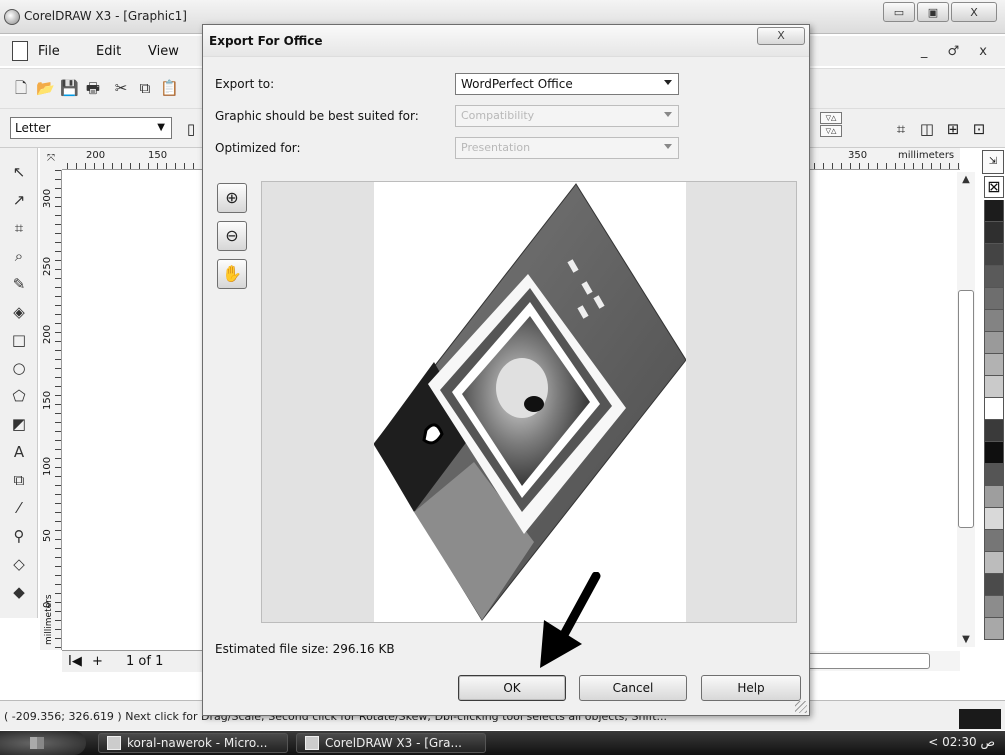  I want to click on treat-as-filled-icon: ⊞, so click(953, 129).